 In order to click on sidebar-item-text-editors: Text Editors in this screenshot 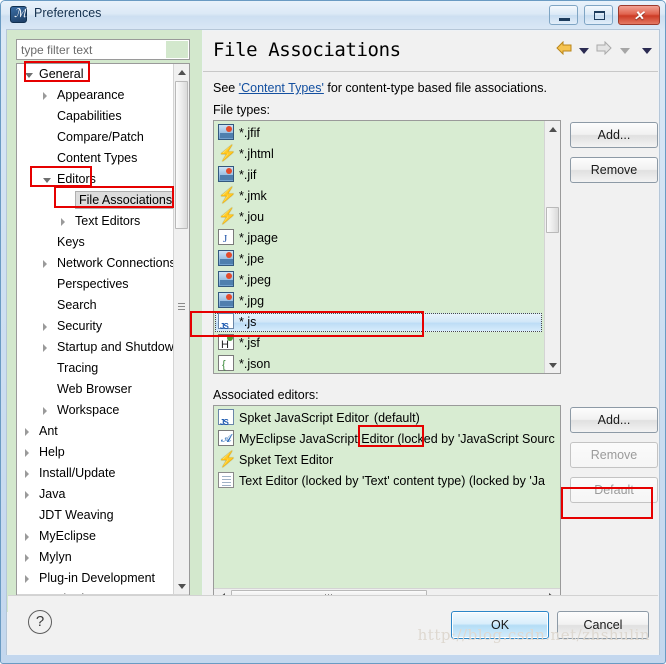, I will do `click(95, 221)`.